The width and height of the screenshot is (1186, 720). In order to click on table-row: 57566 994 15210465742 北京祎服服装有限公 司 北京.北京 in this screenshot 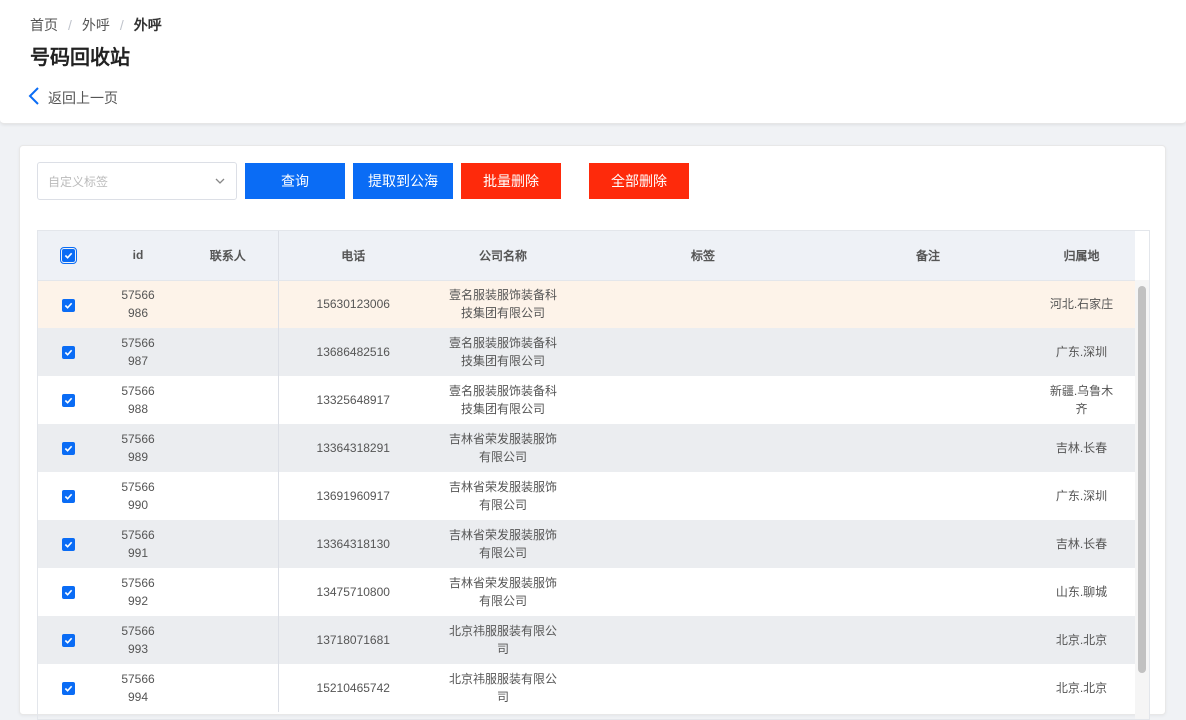, I will do `click(586, 688)`.